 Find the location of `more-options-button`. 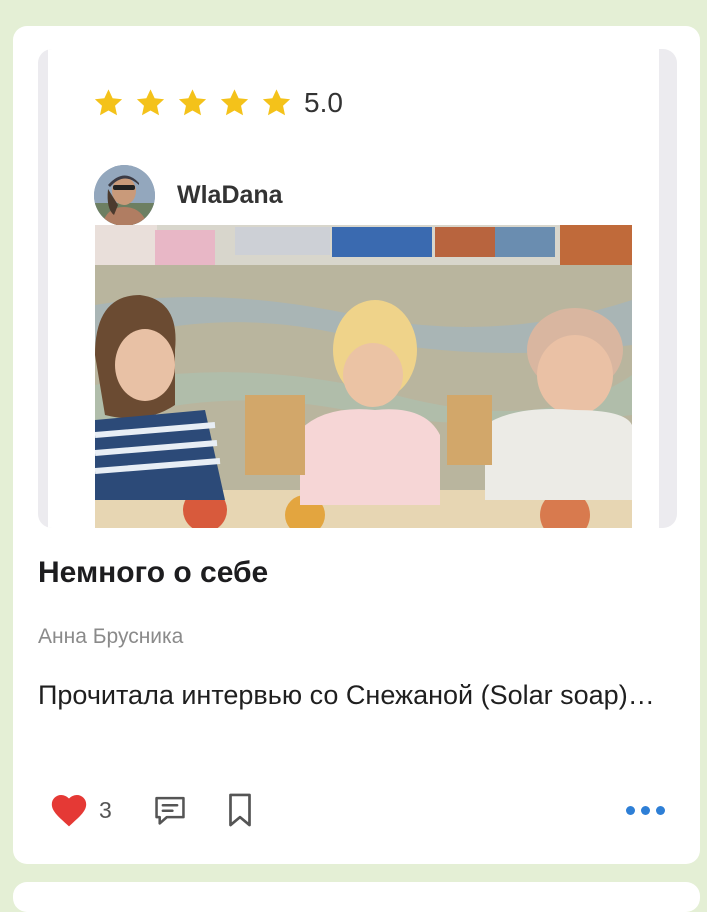

more-options-button is located at coordinates (642, 810).